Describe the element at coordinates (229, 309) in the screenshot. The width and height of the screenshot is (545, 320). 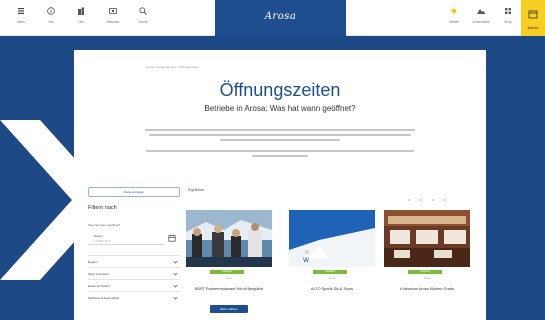
I see `card-more-button: Mehr erfahren` at that location.